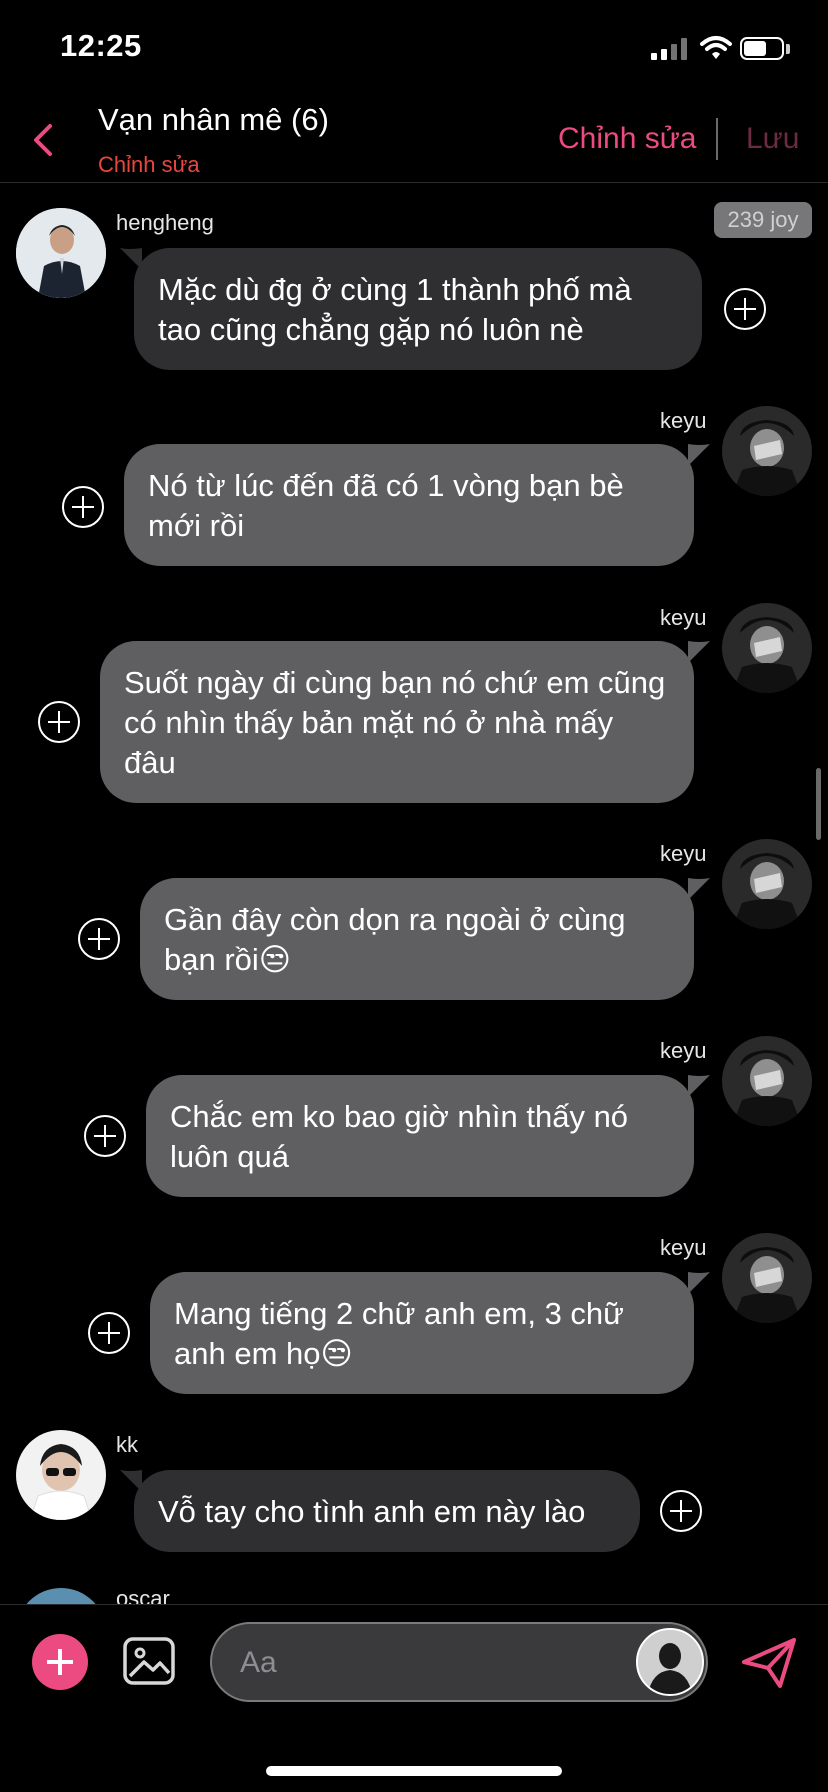 Image resolution: width=828 pixels, height=1792 pixels. Describe the element at coordinates (769, 1663) in the screenshot. I see `send-icon` at that location.